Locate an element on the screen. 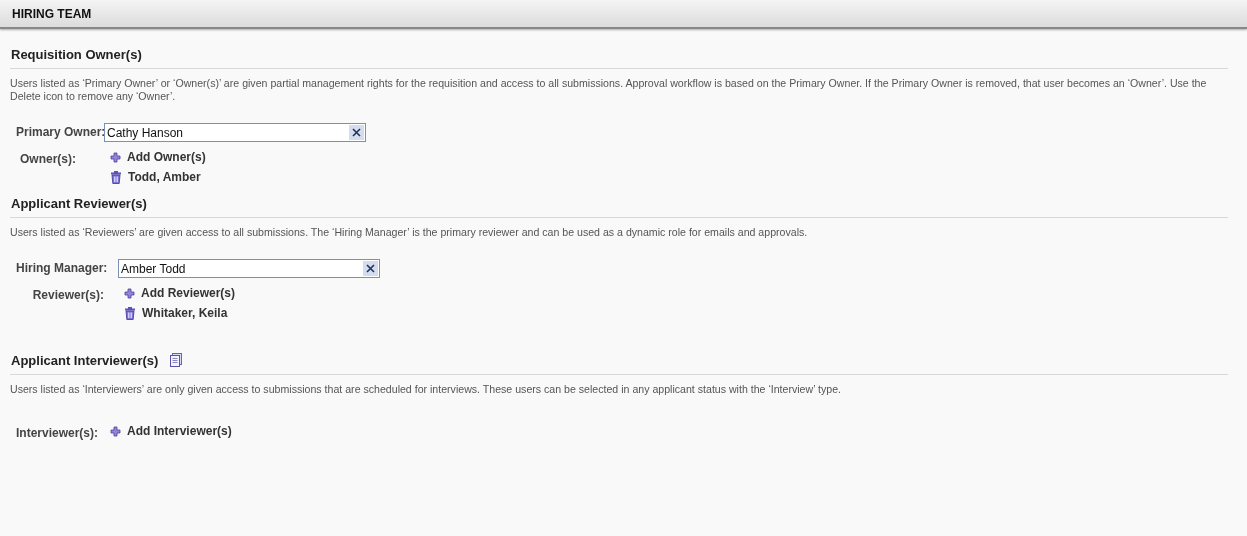 The height and width of the screenshot is (536, 1247). user-name: Todd, Amber is located at coordinates (164, 177).